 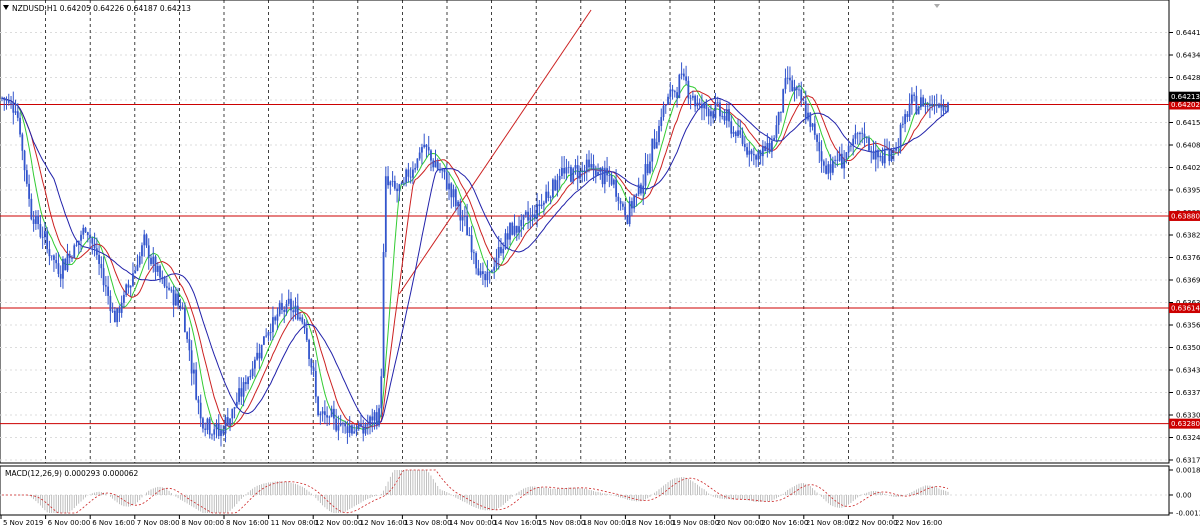 I want to click on level-badge-label: 0.63614, so click(x=1185, y=309).